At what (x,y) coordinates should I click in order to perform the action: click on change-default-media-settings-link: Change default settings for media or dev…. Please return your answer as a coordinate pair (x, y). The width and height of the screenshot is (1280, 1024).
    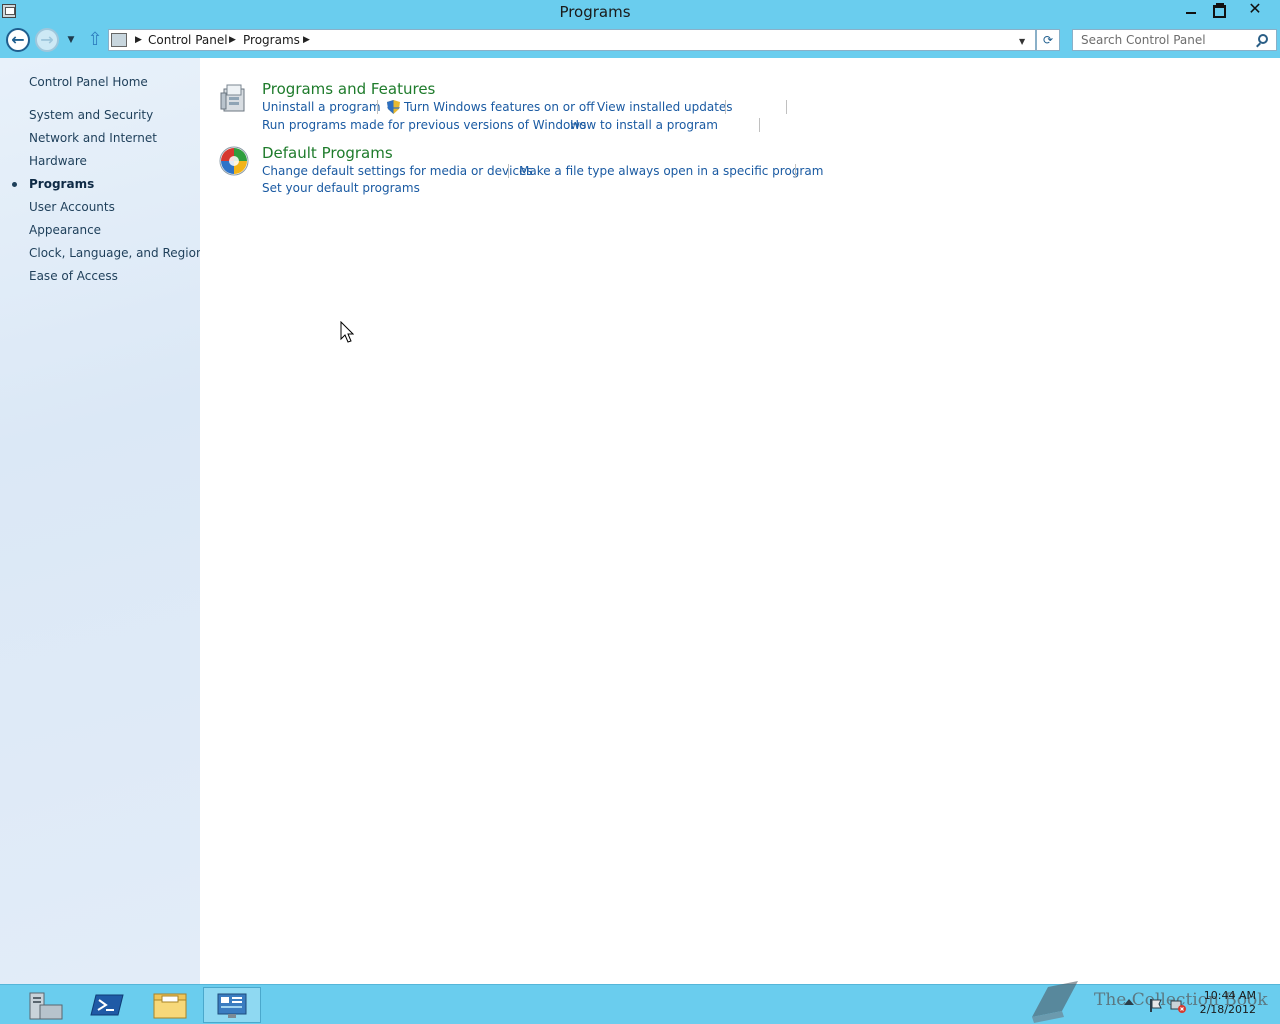
    Looking at the image, I should click on (397, 171).